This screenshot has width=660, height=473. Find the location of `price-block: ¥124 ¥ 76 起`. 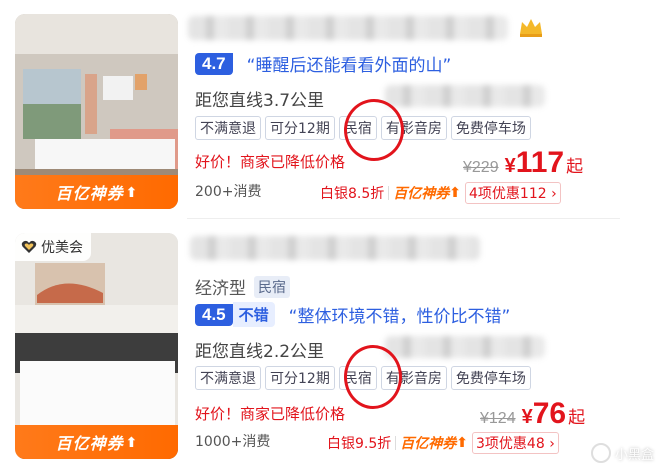

price-block: ¥124 ¥ 76 起 is located at coordinates (532, 414).